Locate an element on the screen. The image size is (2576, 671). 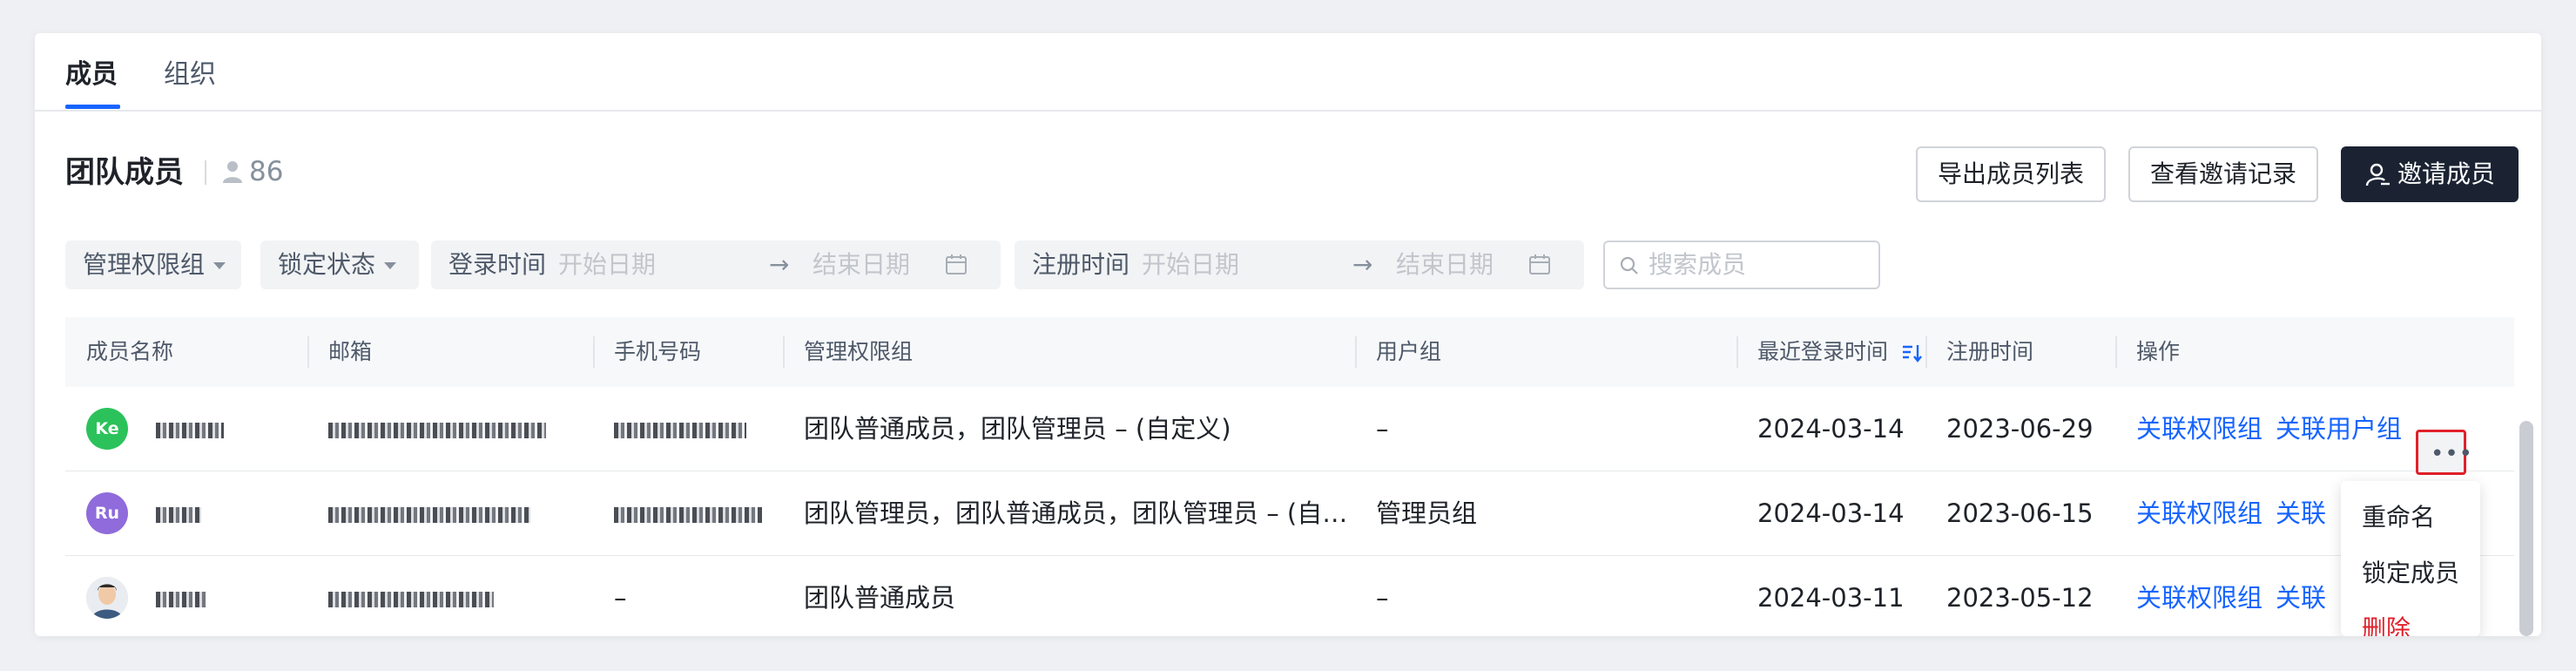
register-start-date: 开始日期 is located at coordinates (1191, 265).